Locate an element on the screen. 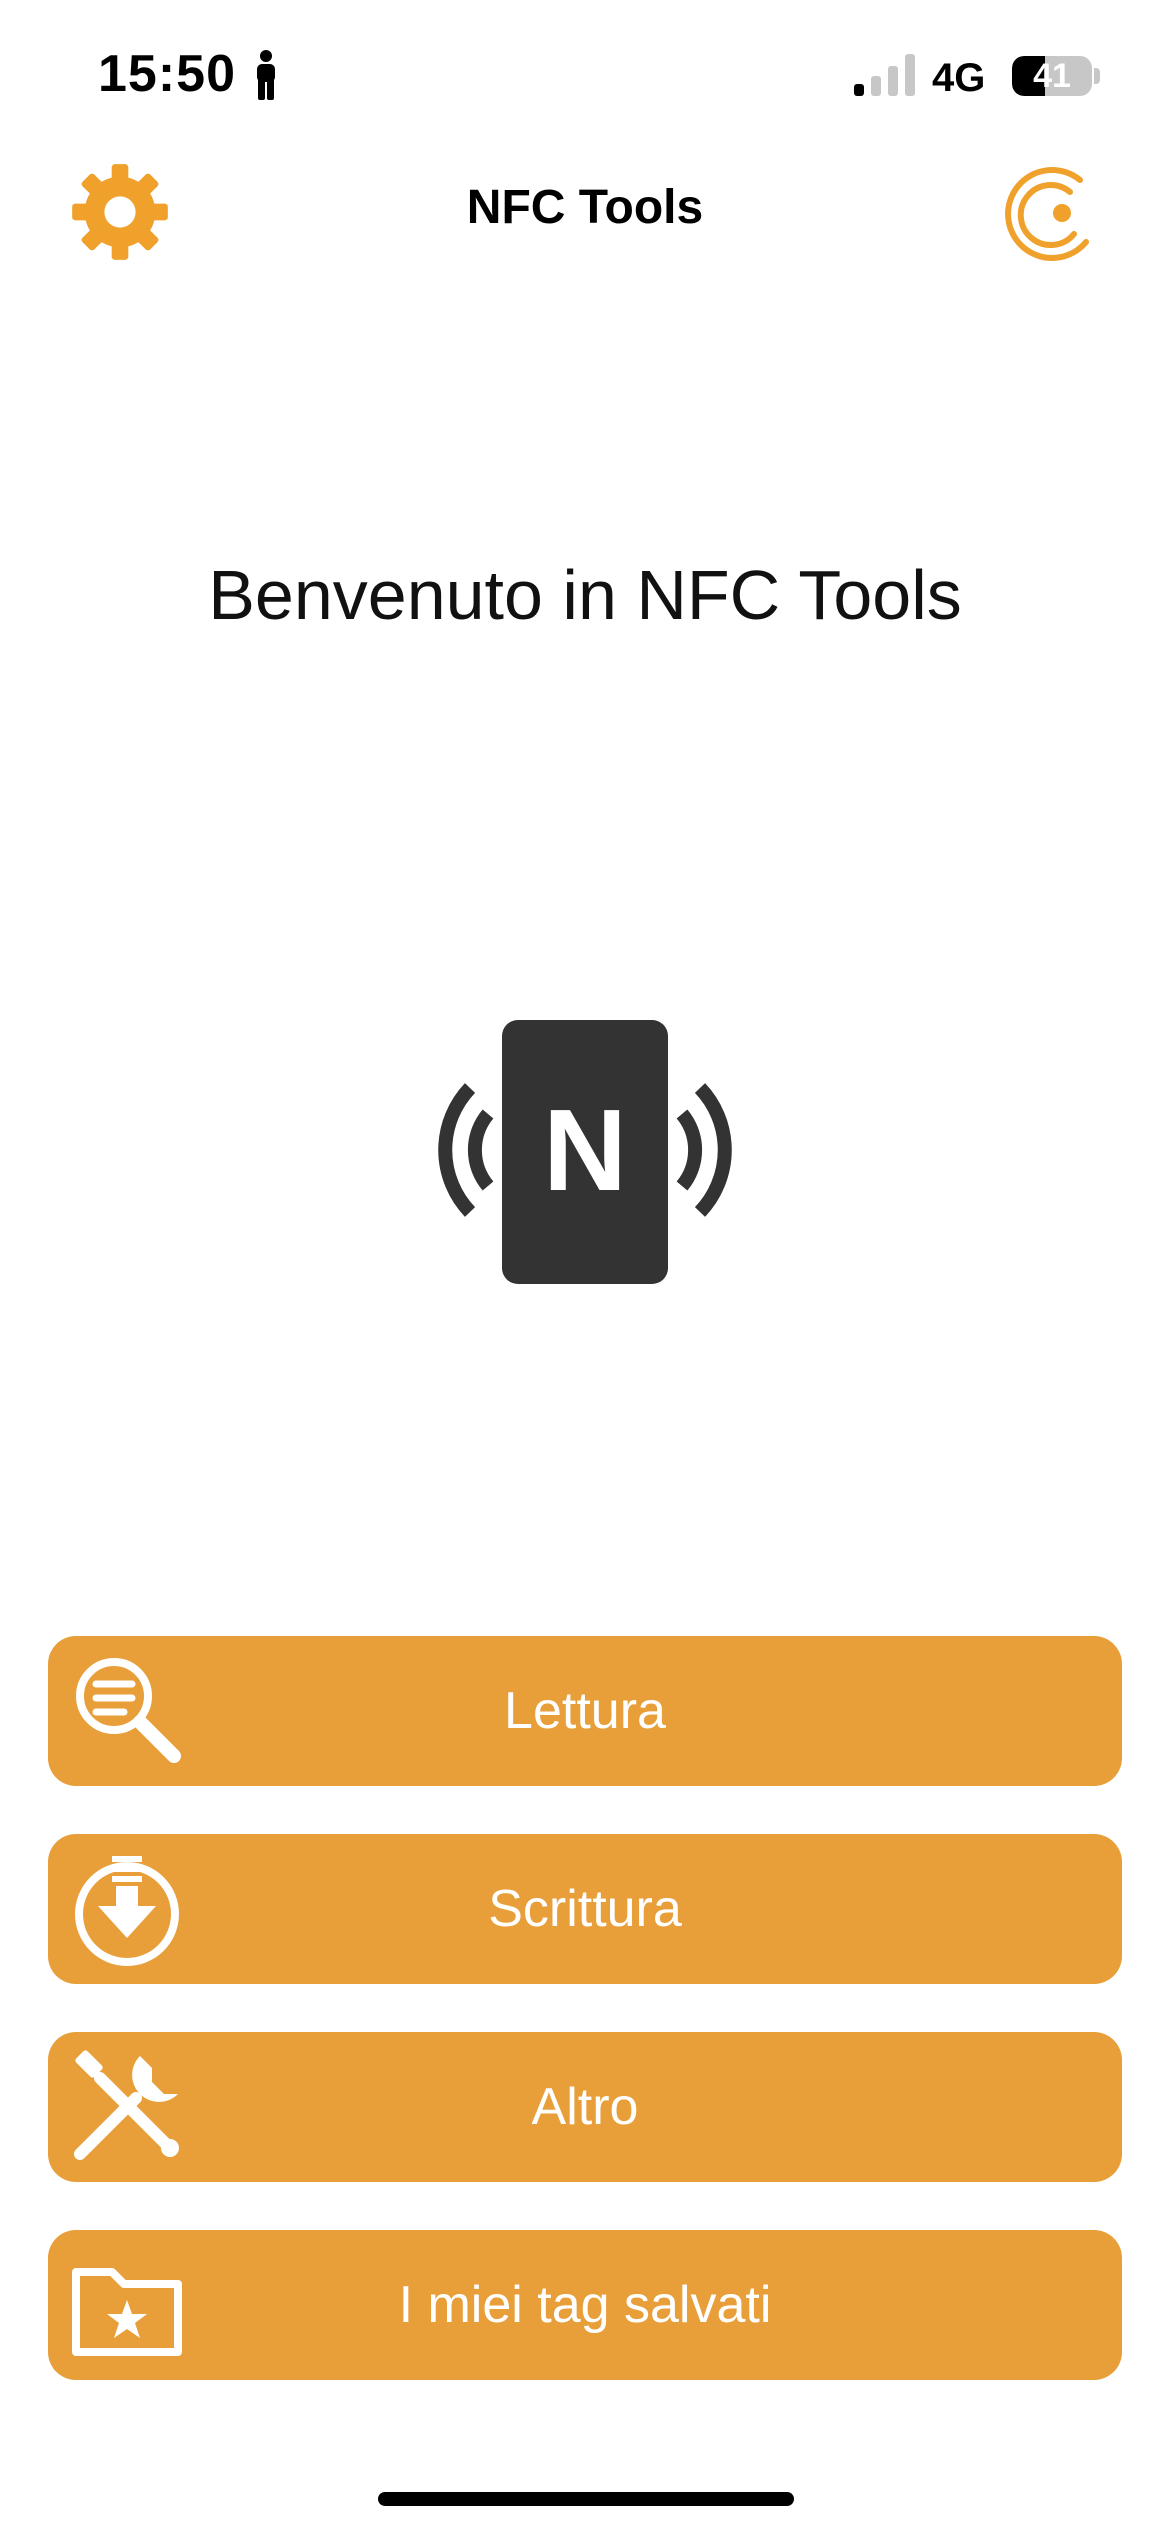 This screenshot has height=2532, width=1170. welcome-text: Benvenuto in NFC Tools is located at coordinates (585, 595).